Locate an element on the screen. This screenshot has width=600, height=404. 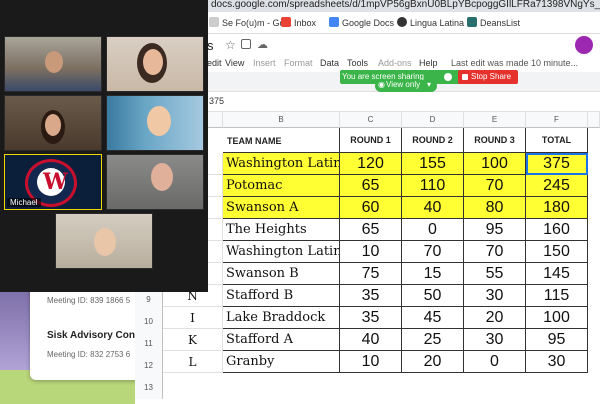
cell-team: Potomac is located at coordinates (281, 186).